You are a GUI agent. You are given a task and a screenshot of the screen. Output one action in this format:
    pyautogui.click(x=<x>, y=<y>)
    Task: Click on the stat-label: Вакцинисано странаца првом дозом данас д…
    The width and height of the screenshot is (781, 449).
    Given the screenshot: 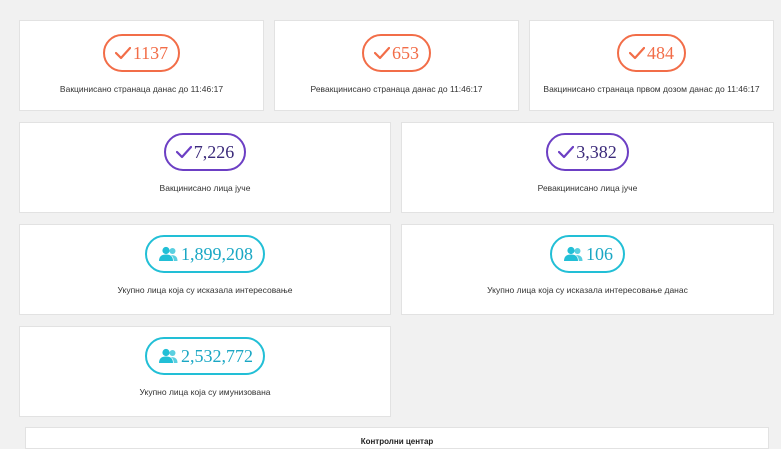 What is the action you would take?
    pyautogui.click(x=651, y=89)
    